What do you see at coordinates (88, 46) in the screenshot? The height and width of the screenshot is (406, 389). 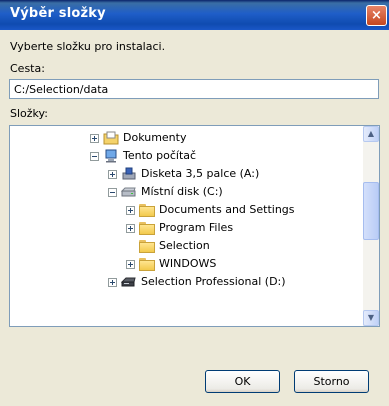 I see `instruction-text: Vyberte složku pro instalaci.` at bounding box center [88, 46].